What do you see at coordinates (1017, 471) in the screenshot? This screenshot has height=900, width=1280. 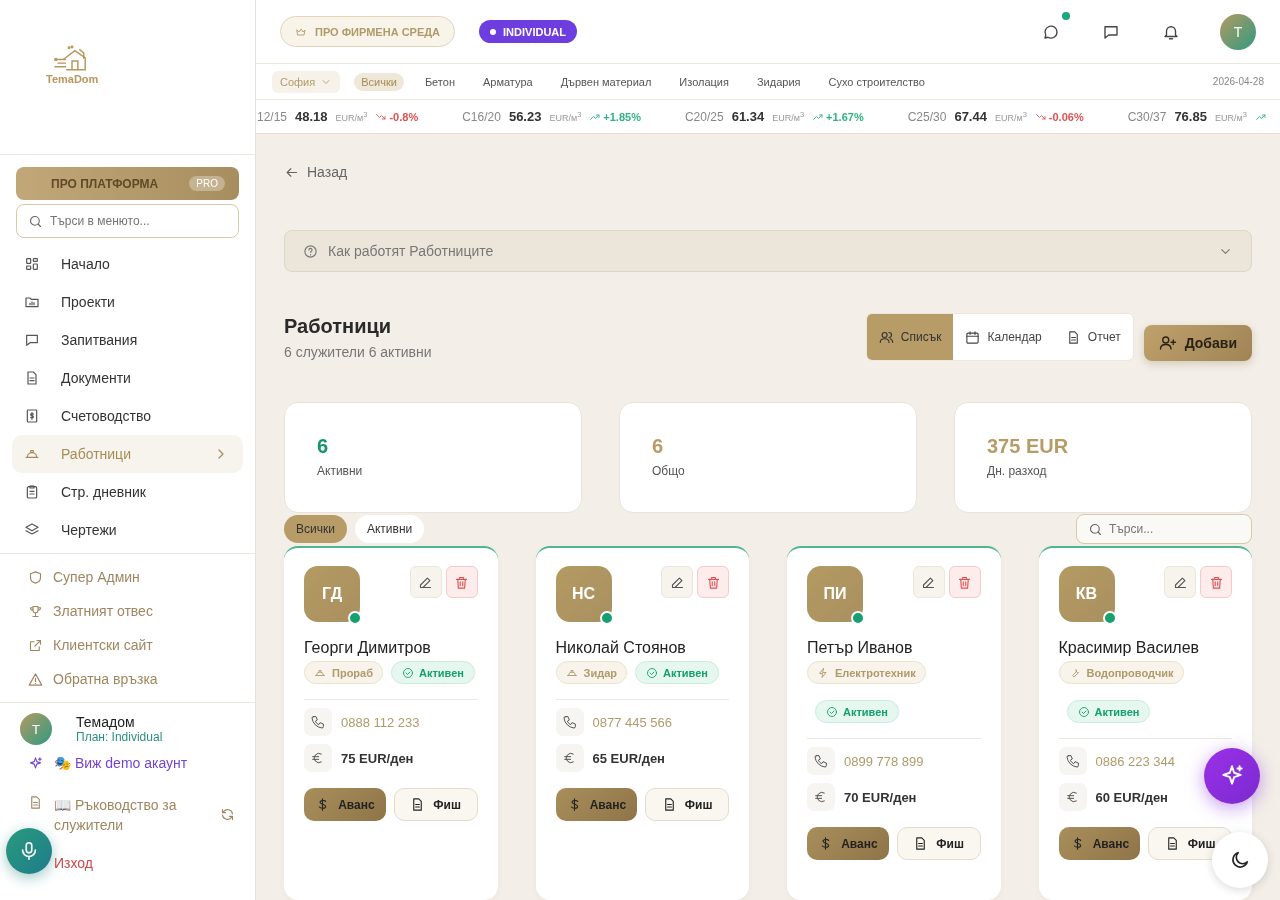 I see `stat-label: Дн. разход` at bounding box center [1017, 471].